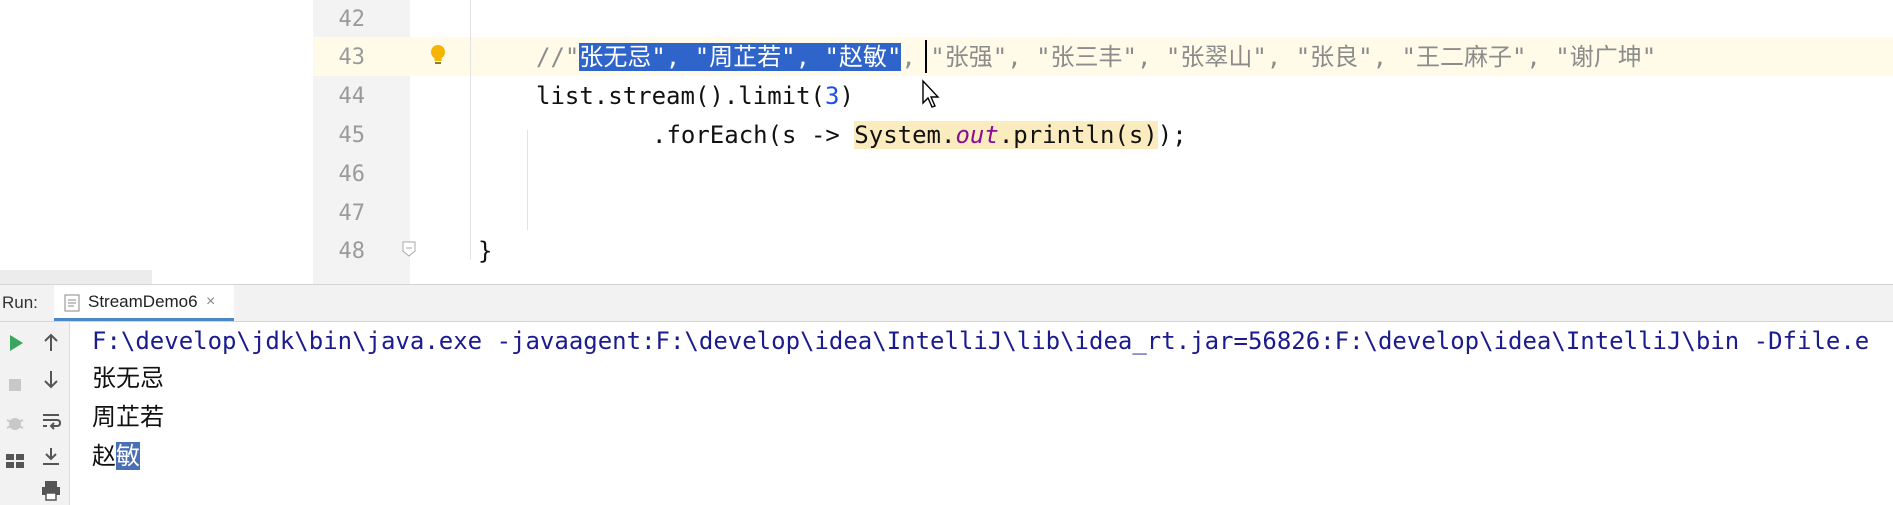  I want to click on run-toolbar, so click(35, 413).